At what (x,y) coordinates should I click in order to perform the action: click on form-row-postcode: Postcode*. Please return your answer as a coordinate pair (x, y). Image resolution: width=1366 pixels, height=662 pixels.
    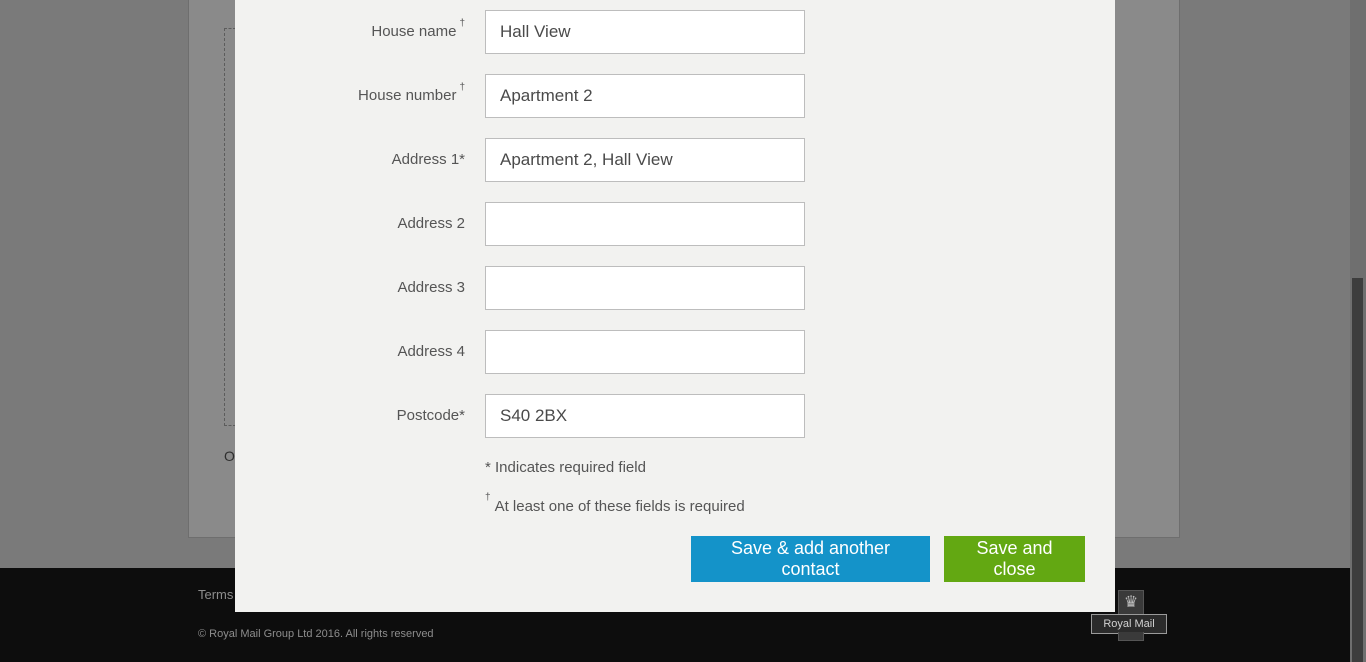
    Looking at the image, I should click on (675, 416).